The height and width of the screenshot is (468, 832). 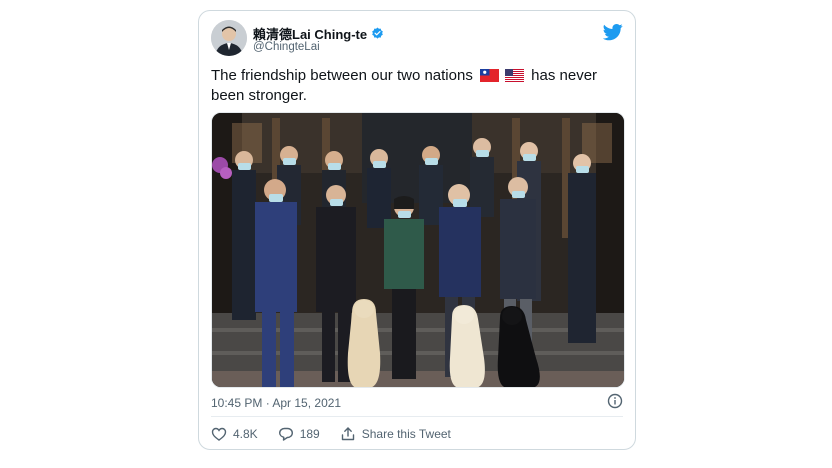 I want to click on heart-icon, so click(x=219, y=434).